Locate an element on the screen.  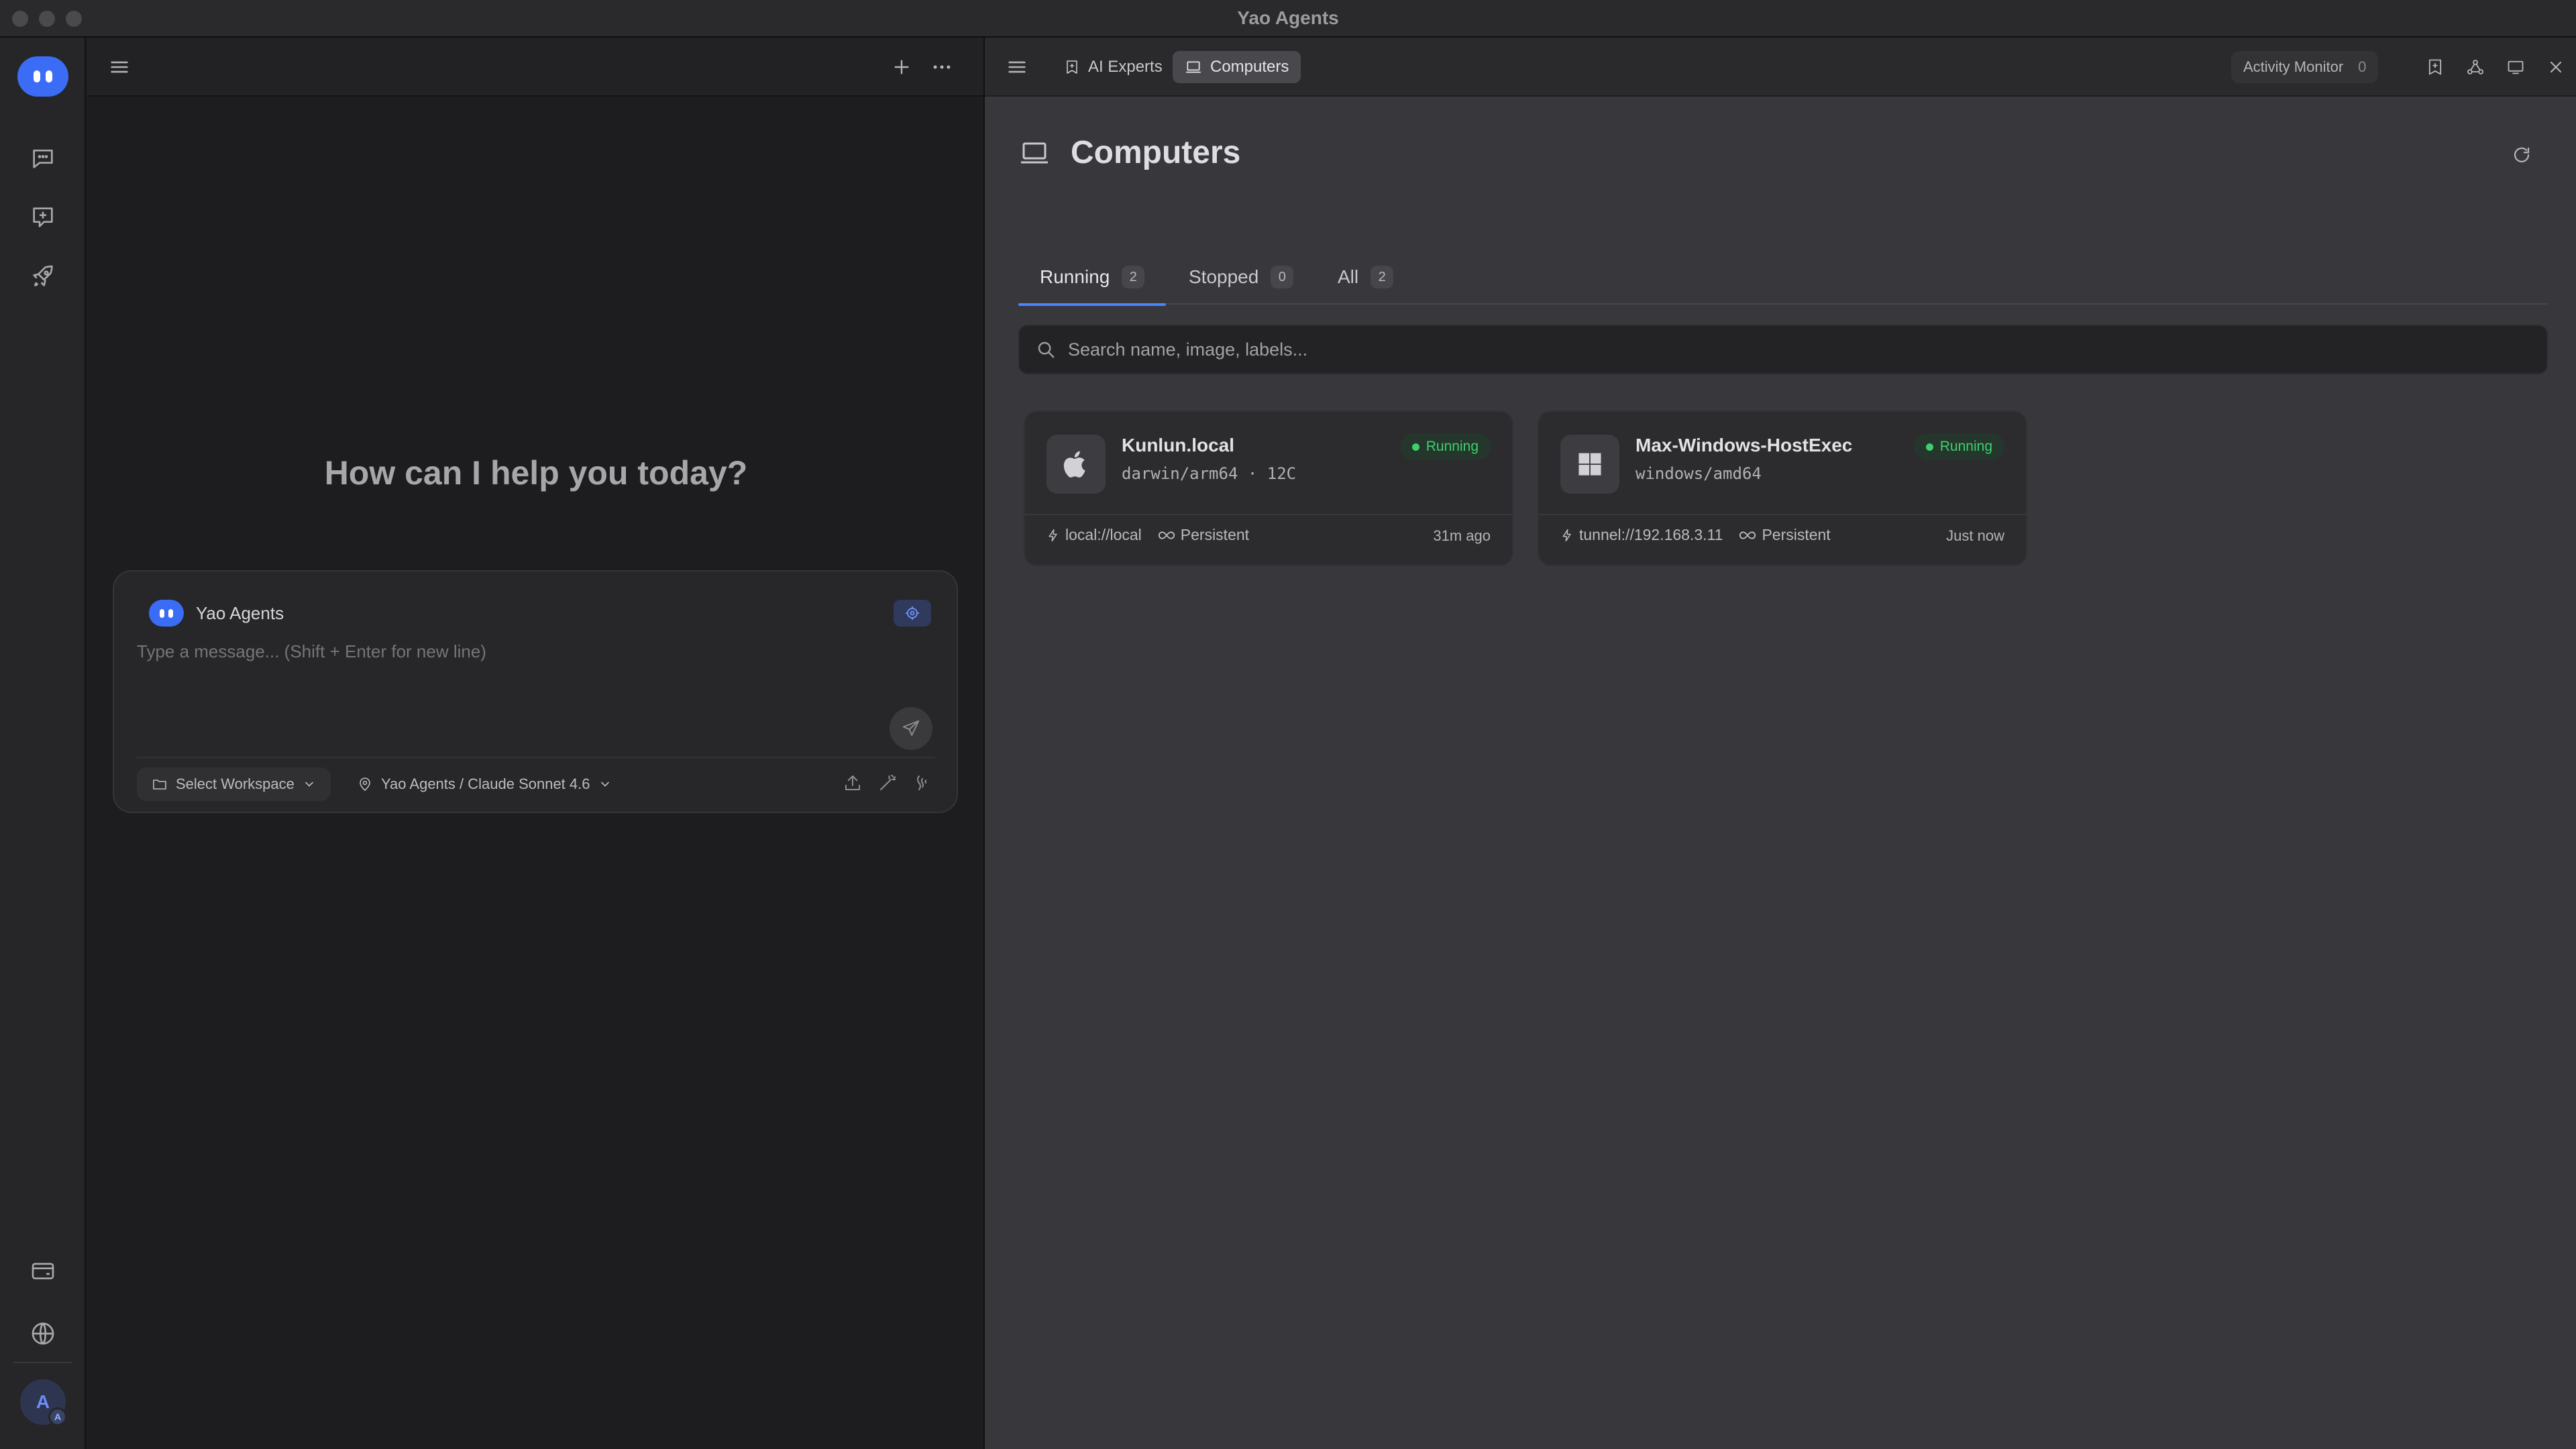
tab-running: Running 2 is located at coordinates (1092, 278).